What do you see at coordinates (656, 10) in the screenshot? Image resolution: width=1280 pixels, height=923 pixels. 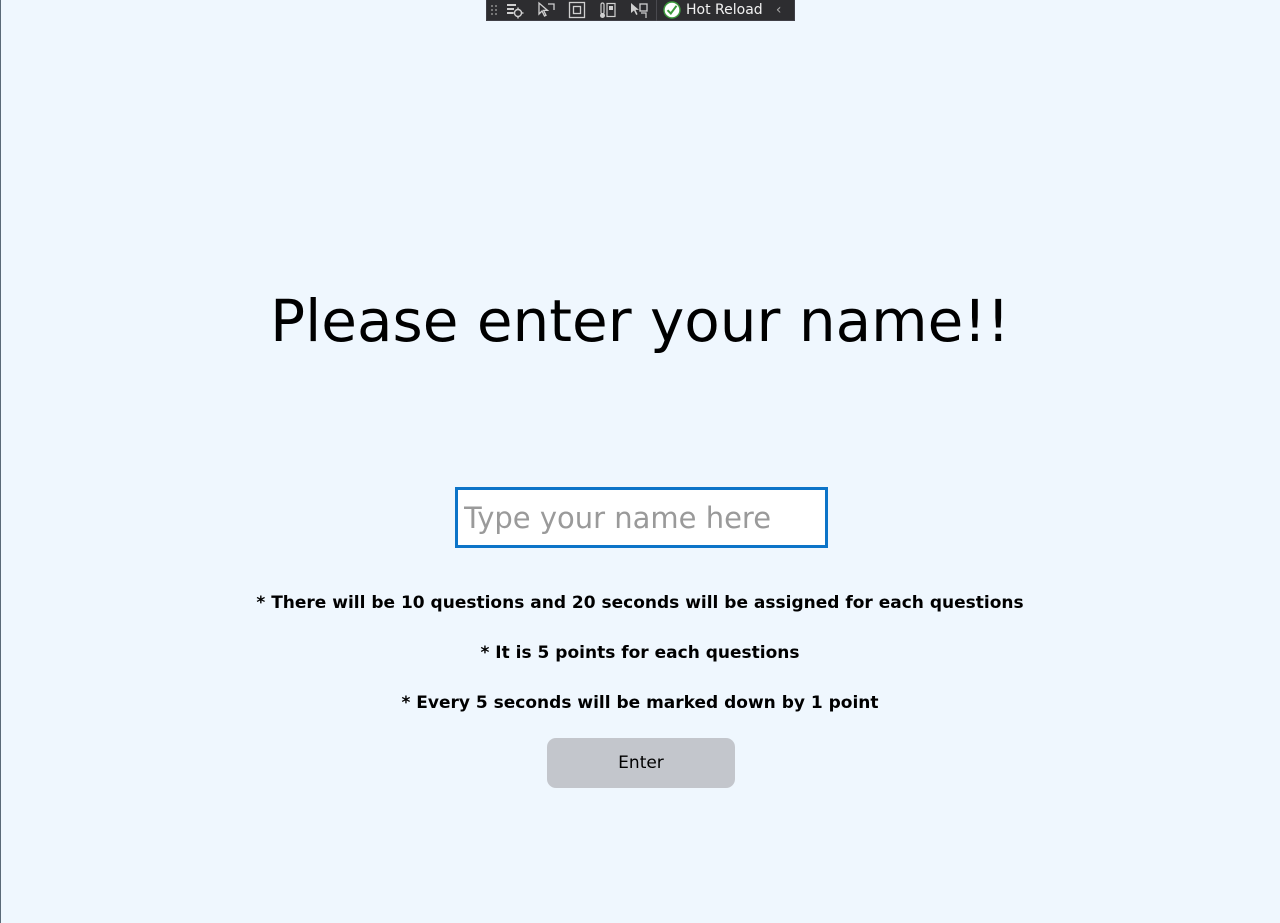 I see `toolbar-separator` at bounding box center [656, 10].